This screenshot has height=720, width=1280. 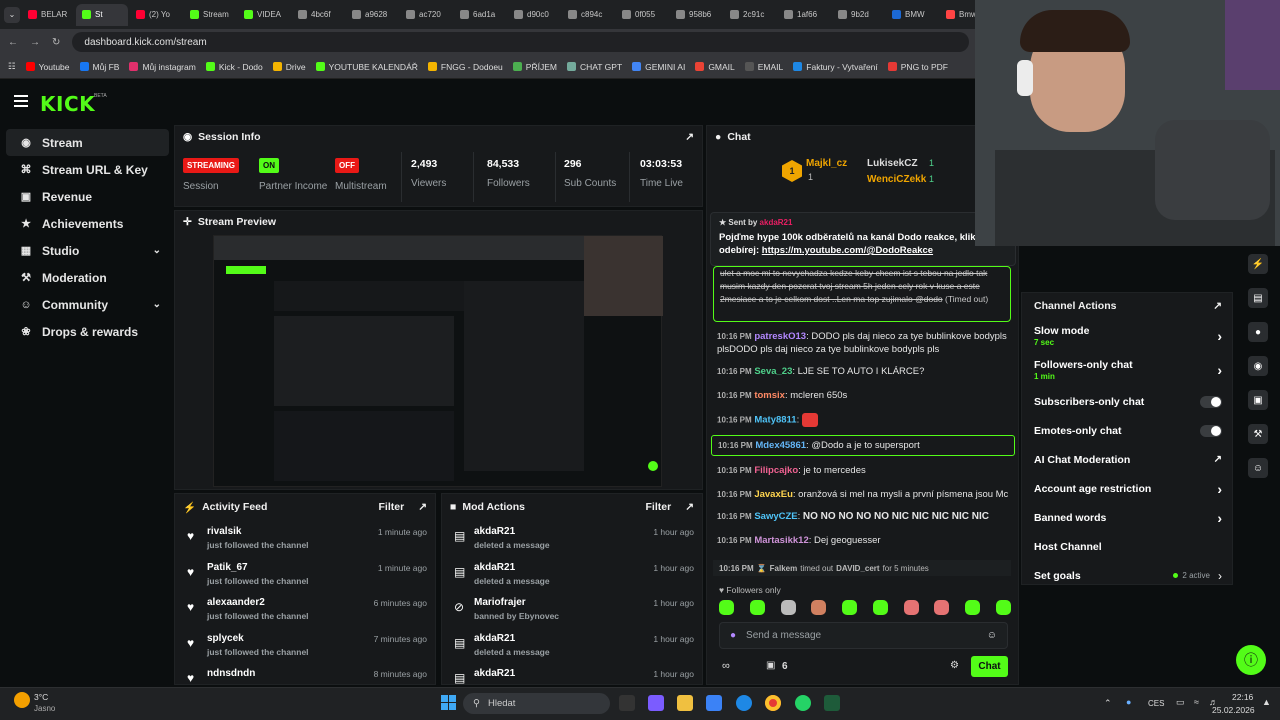 What do you see at coordinates (534, 67) in the screenshot?
I see `bookmark-item: PŘÍJEM` at bounding box center [534, 67].